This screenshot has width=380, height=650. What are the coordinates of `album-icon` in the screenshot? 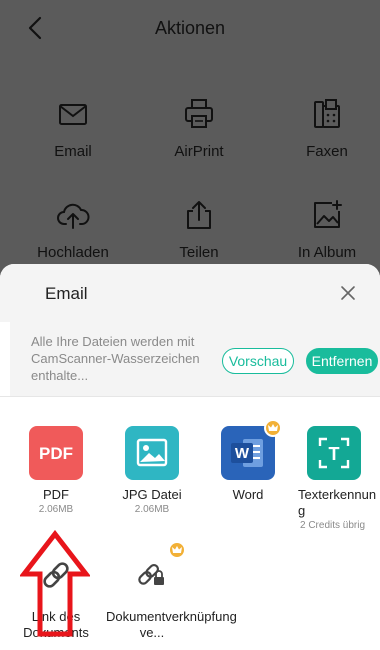 It's located at (328, 214).